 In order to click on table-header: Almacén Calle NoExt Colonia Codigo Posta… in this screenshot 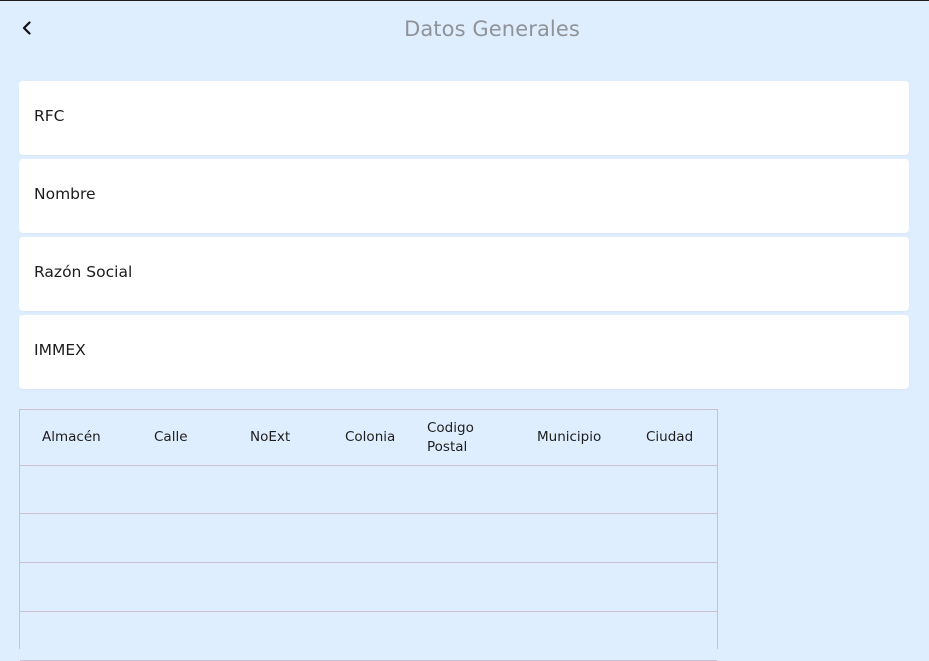, I will do `click(368, 438)`.